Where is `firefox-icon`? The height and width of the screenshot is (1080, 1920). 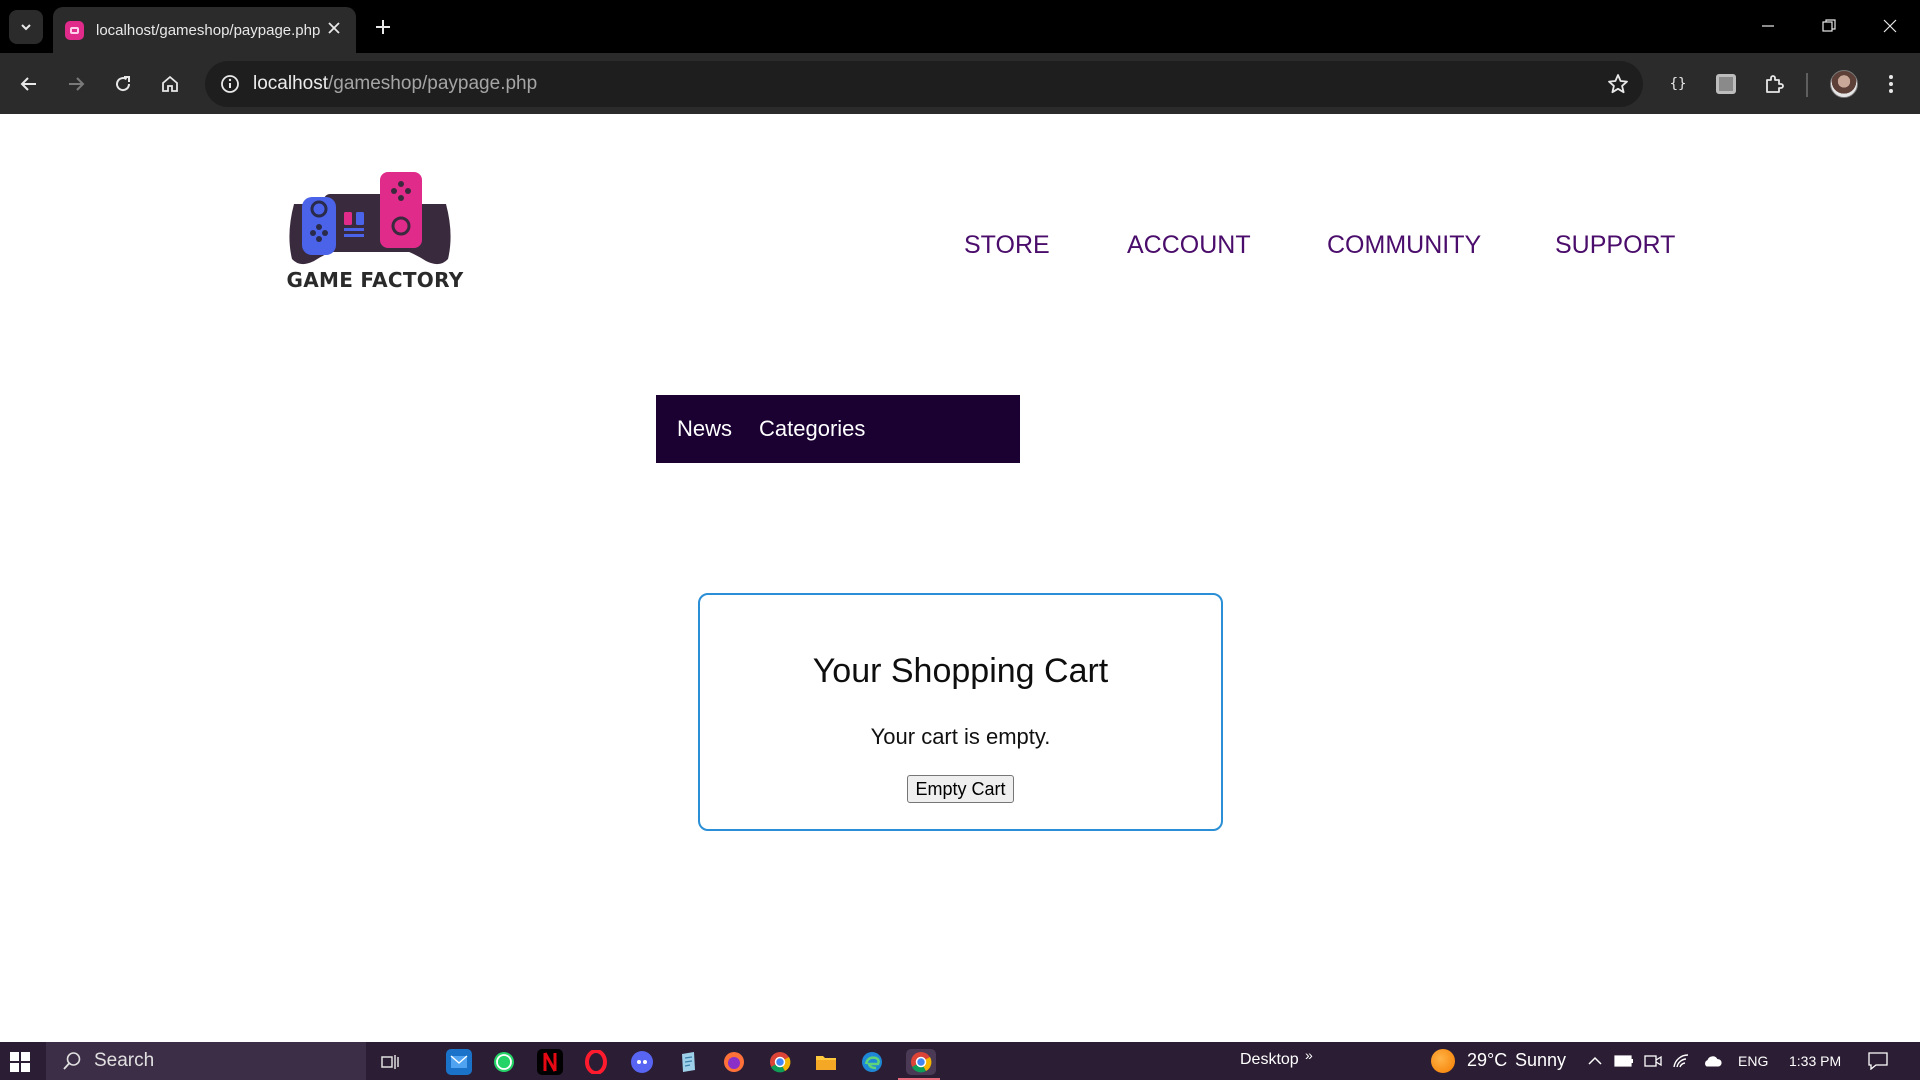 firefox-icon is located at coordinates (734, 1062).